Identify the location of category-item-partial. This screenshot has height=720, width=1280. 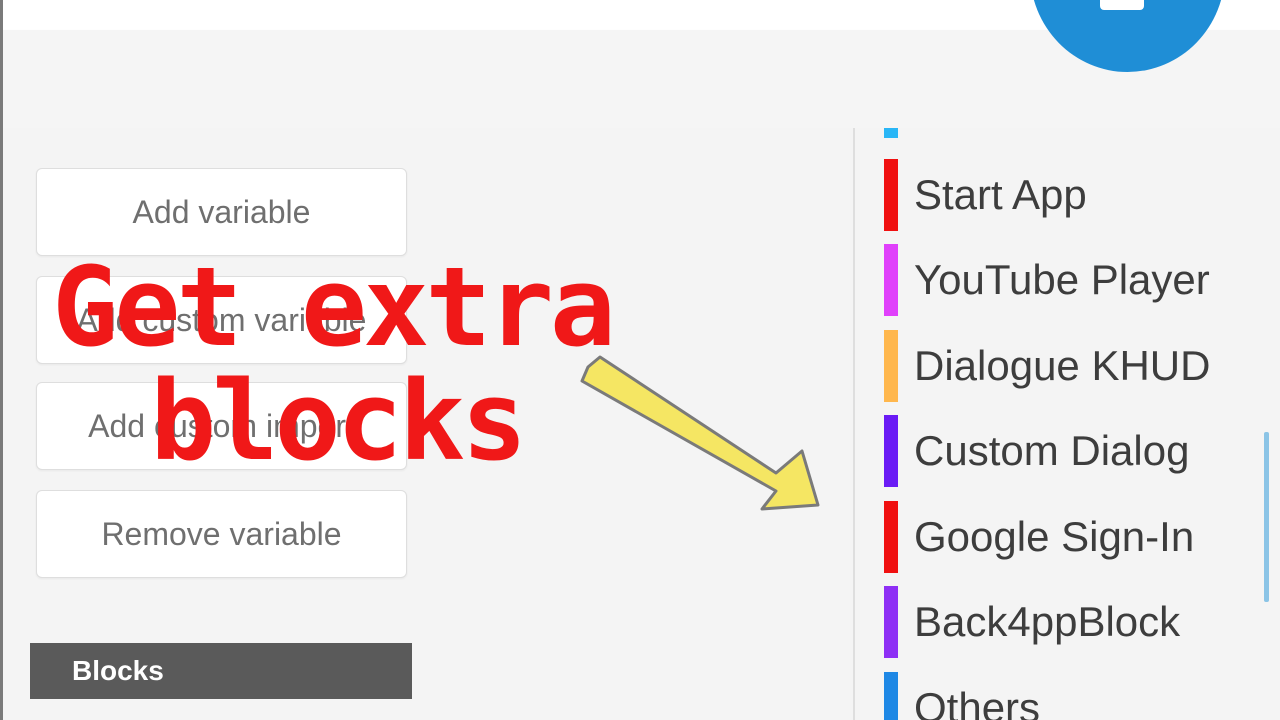
(1055, 134).